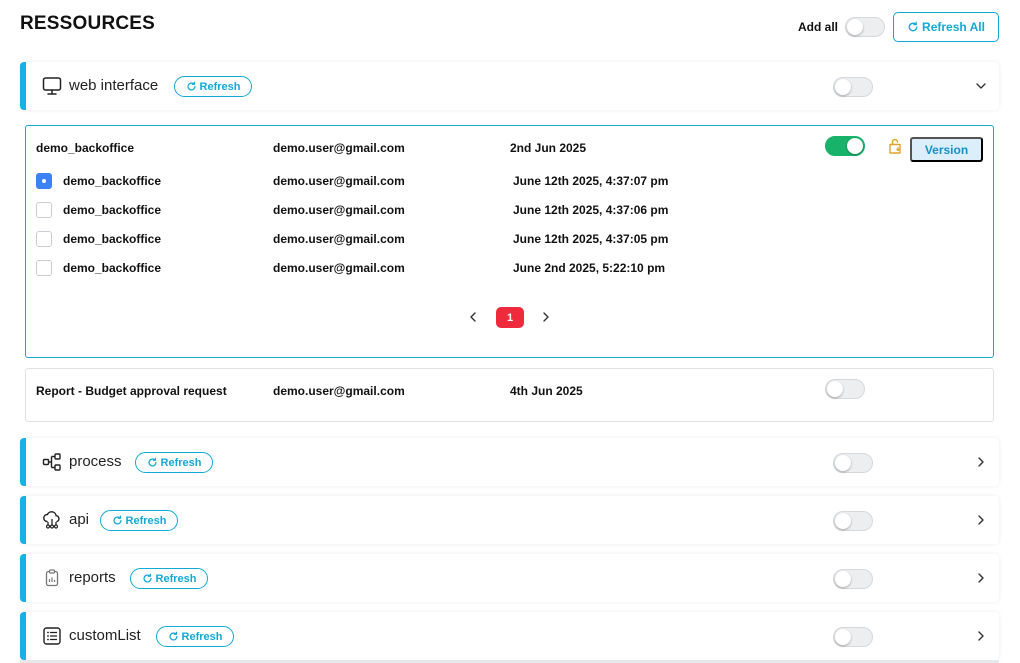  I want to click on page-title: RESSOURCES, so click(88, 23).